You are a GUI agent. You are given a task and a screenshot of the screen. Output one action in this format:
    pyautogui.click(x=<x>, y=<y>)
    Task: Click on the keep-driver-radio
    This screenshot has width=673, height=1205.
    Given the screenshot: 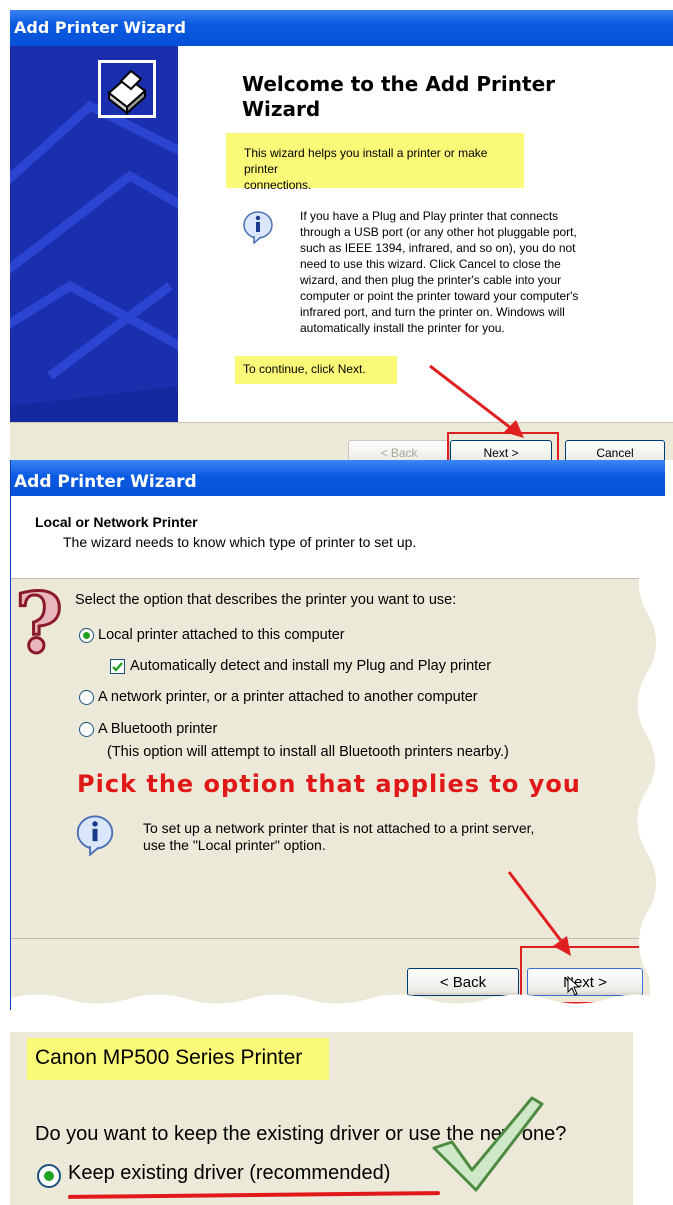 What is the action you would take?
    pyautogui.click(x=49, y=1176)
    